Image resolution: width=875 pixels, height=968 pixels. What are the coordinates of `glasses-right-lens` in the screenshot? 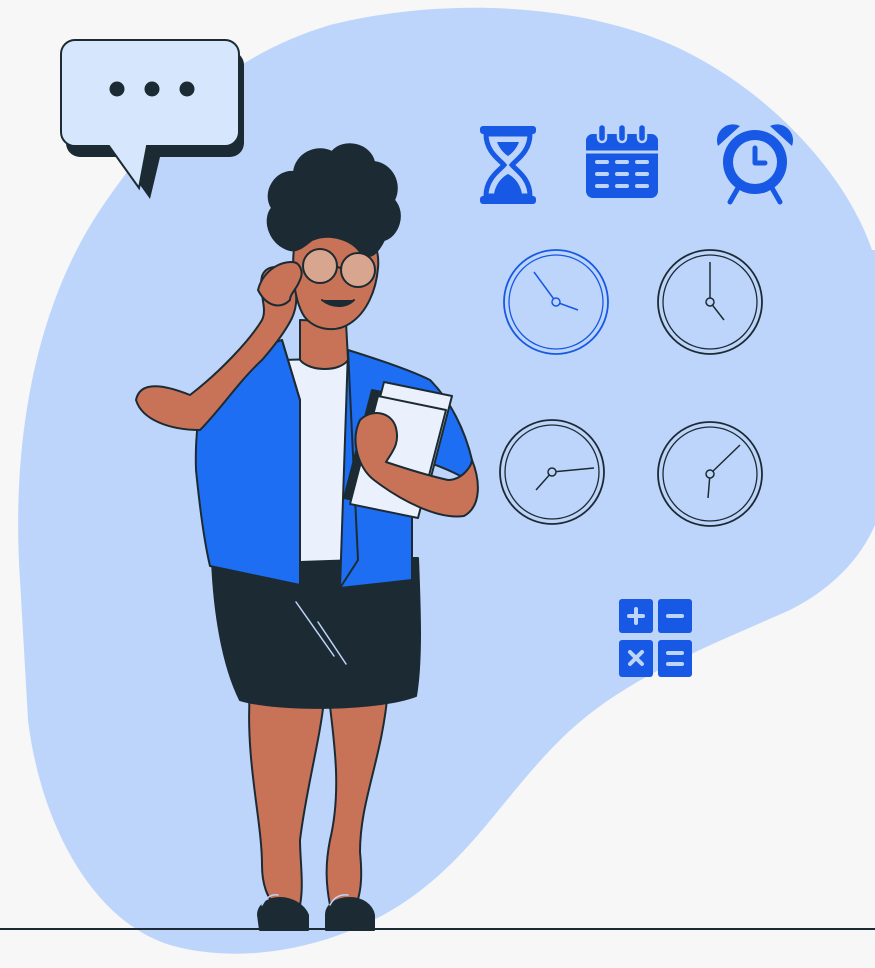 It's located at (358, 270).